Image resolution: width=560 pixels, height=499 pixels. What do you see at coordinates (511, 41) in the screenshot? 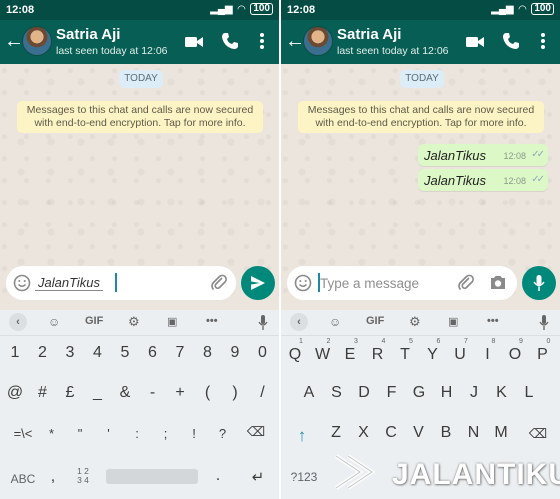
I see `voice-call-icon` at bounding box center [511, 41].